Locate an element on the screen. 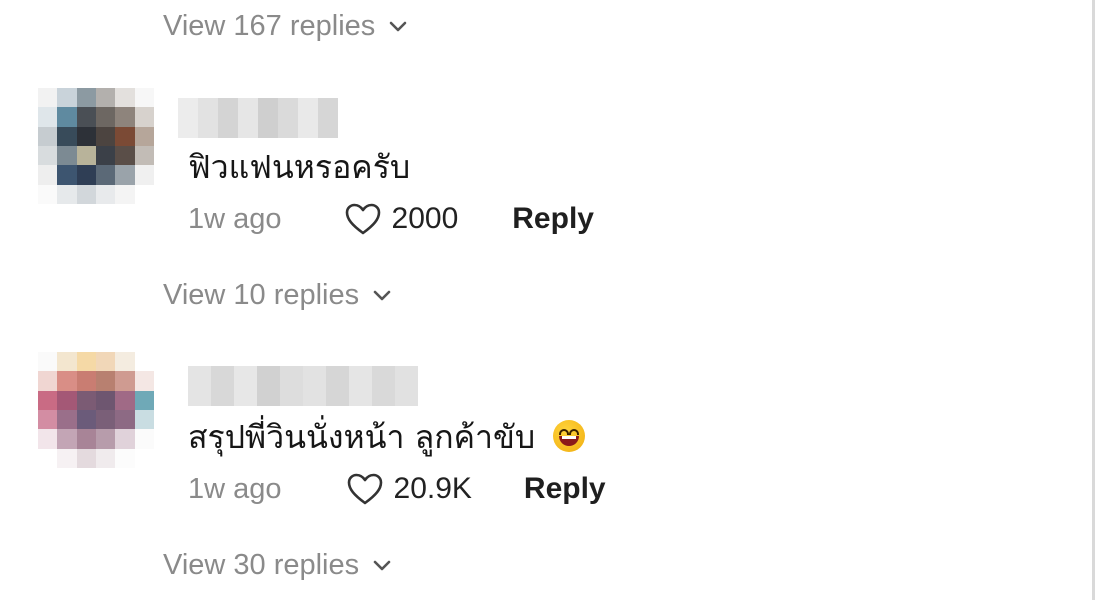  view-replies-button: View 30 replies is located at coordinates (277, 565).